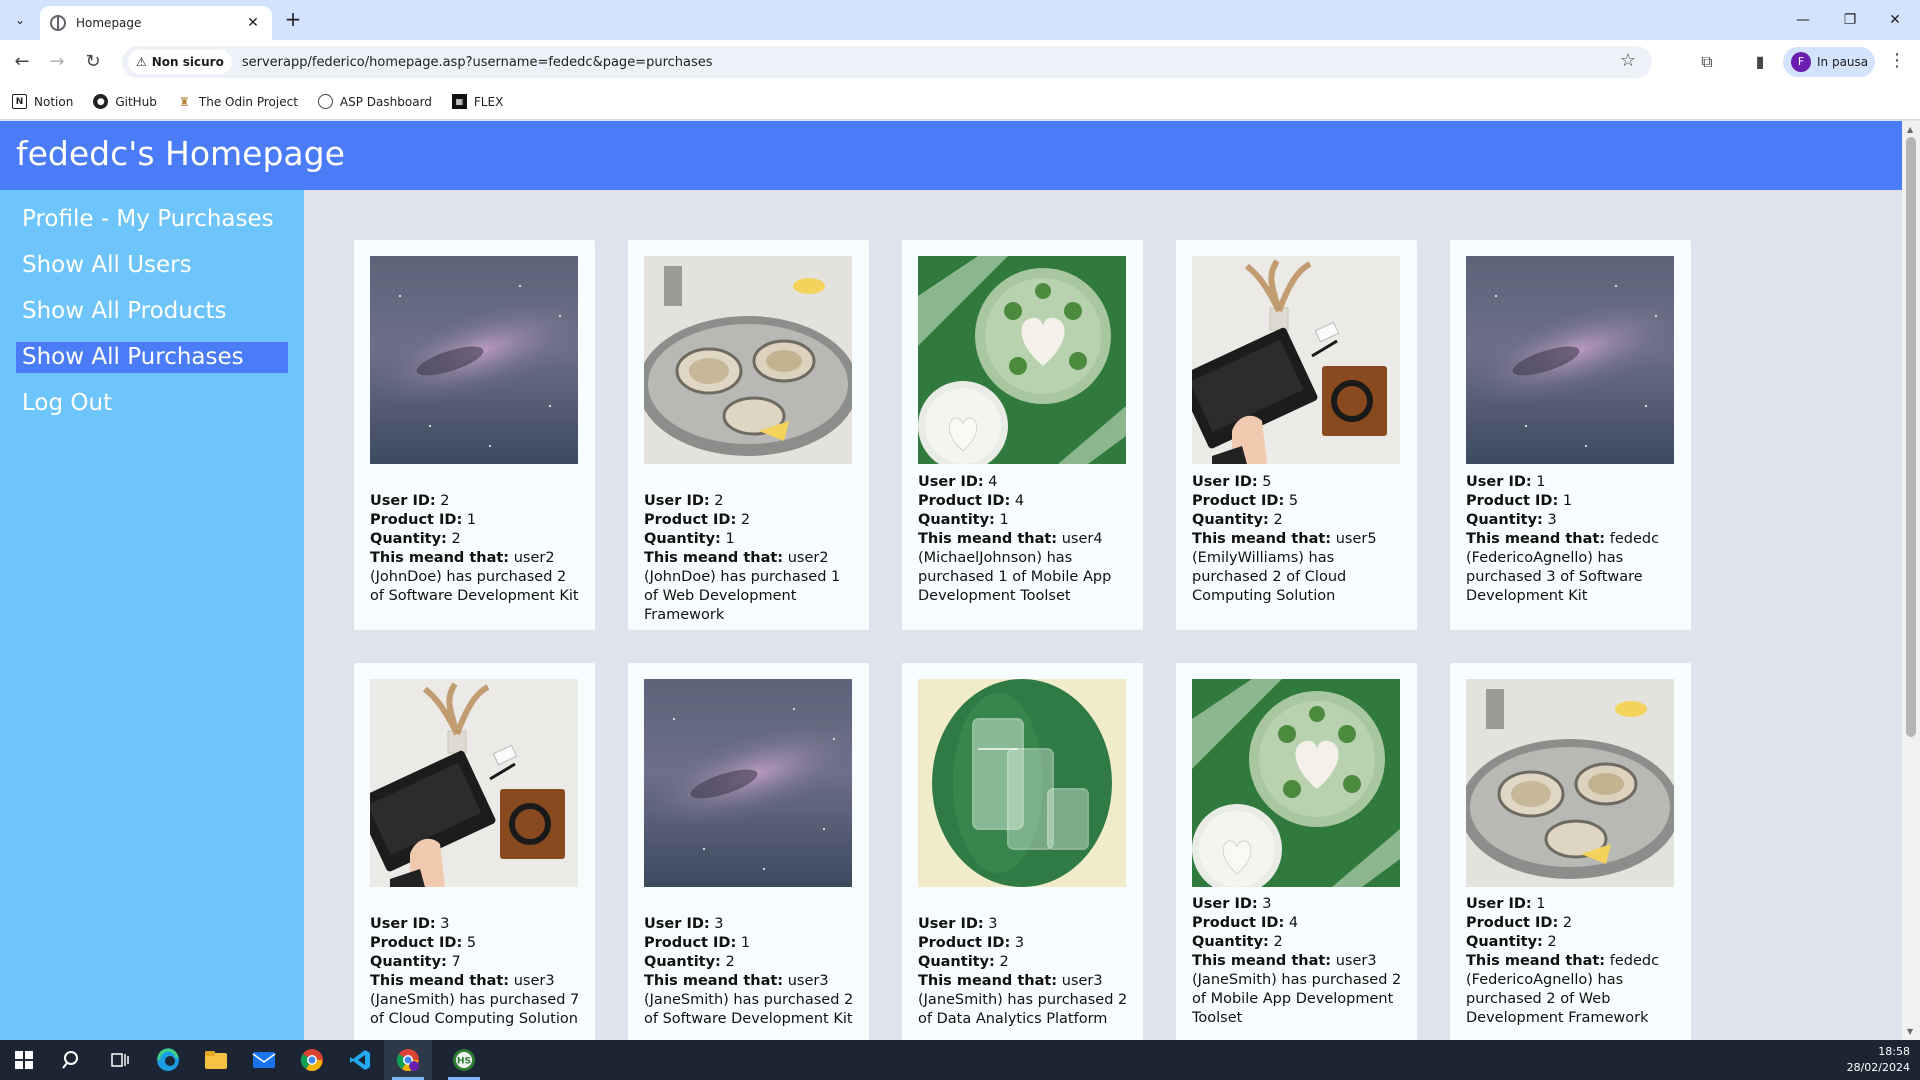 The width and height of the screenshot is (1920, 1080). What do you see at coordinates (22, 62) in the screenshot?
I see `back-icon: ←` at bounding box center [22, 62].